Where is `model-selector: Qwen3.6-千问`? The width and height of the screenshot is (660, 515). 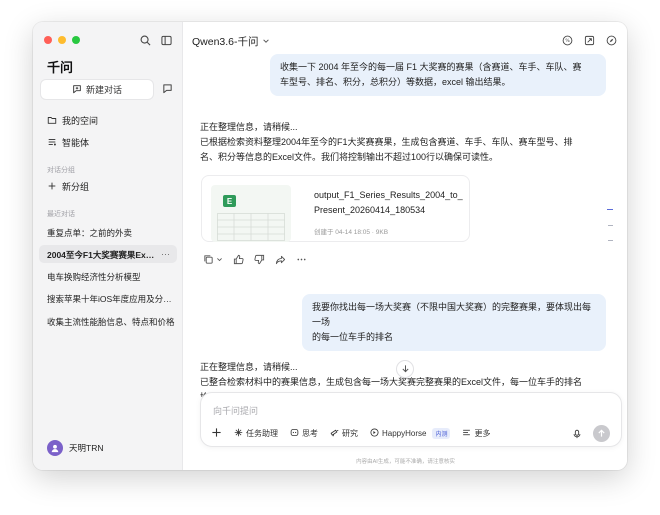 model-selector: Qwen3.6-千问 is located at coordinates (231, 41).